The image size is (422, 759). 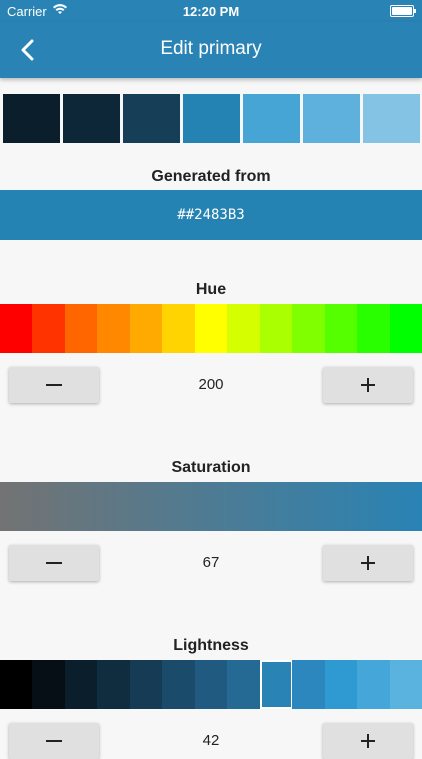 I want to click on saturation-increment-button, so click(x=368, y=563).